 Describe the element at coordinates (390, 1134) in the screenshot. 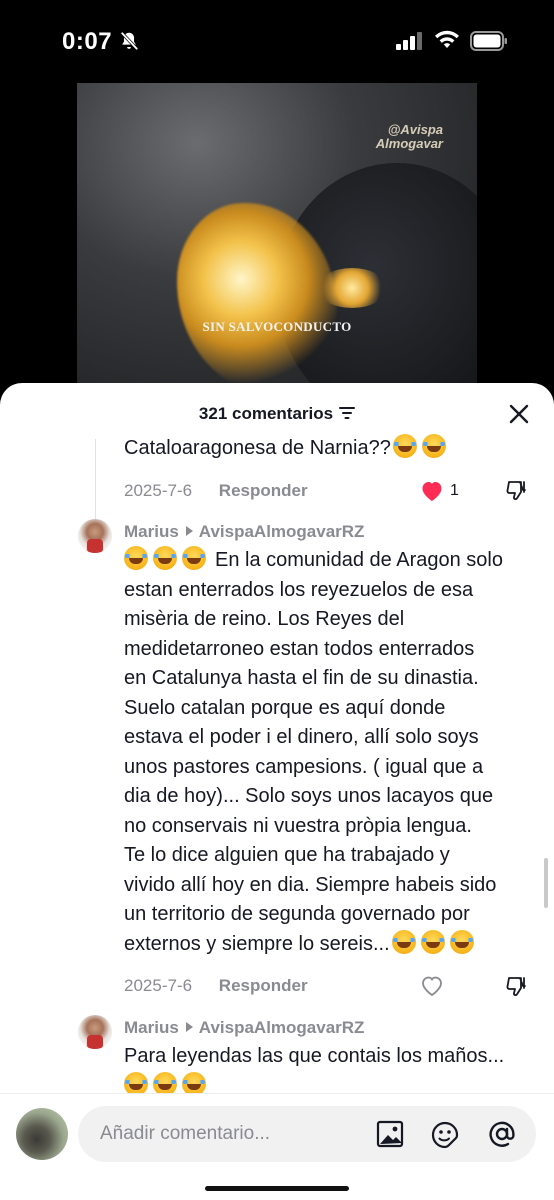

I see `image-icon` at that location.